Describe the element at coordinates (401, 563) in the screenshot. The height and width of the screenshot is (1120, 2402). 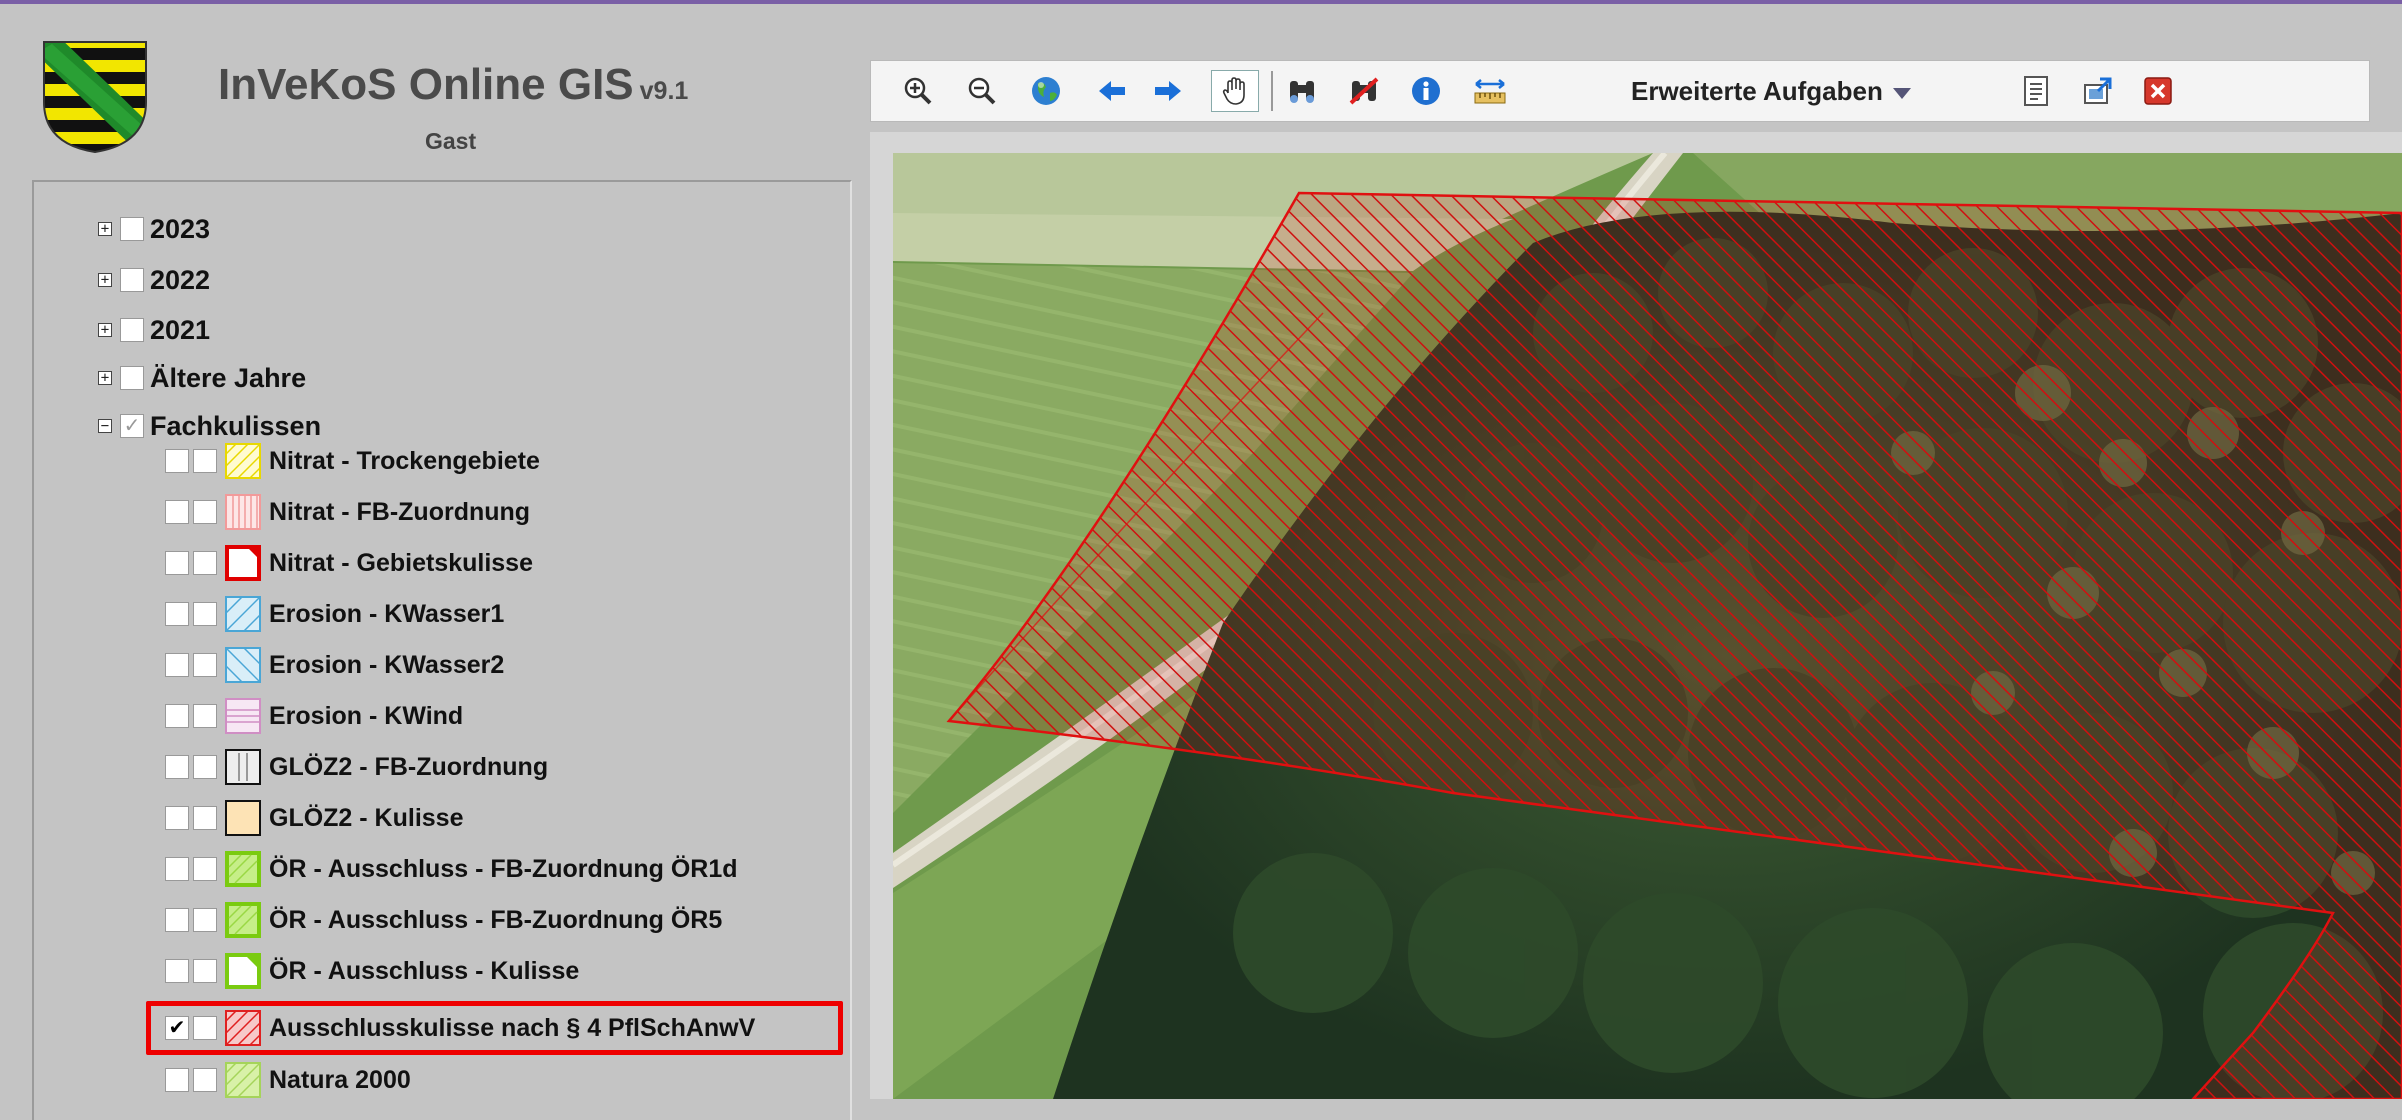
I see `layer-label: Nitrat - Gebietskulisse` at that location.